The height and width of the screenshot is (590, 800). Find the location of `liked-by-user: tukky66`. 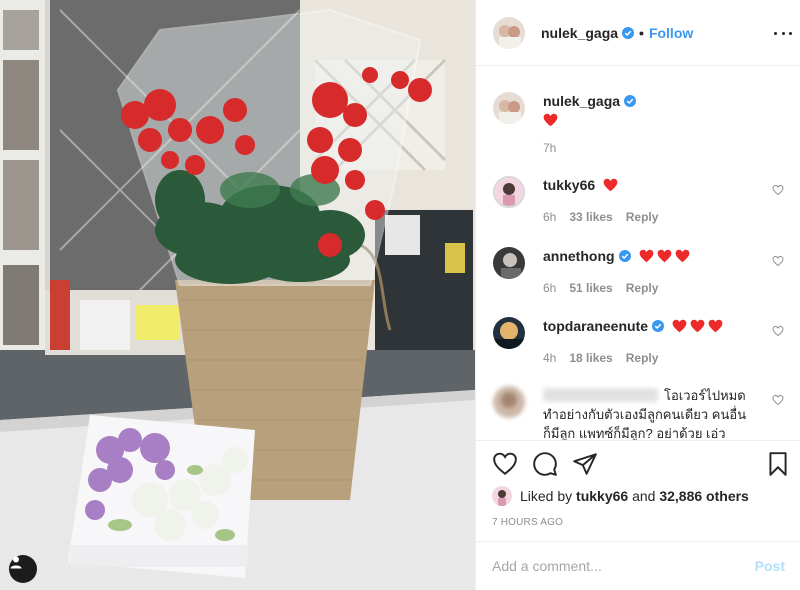

liked-by-user: tukky66 is located at coordinates (602, 496).